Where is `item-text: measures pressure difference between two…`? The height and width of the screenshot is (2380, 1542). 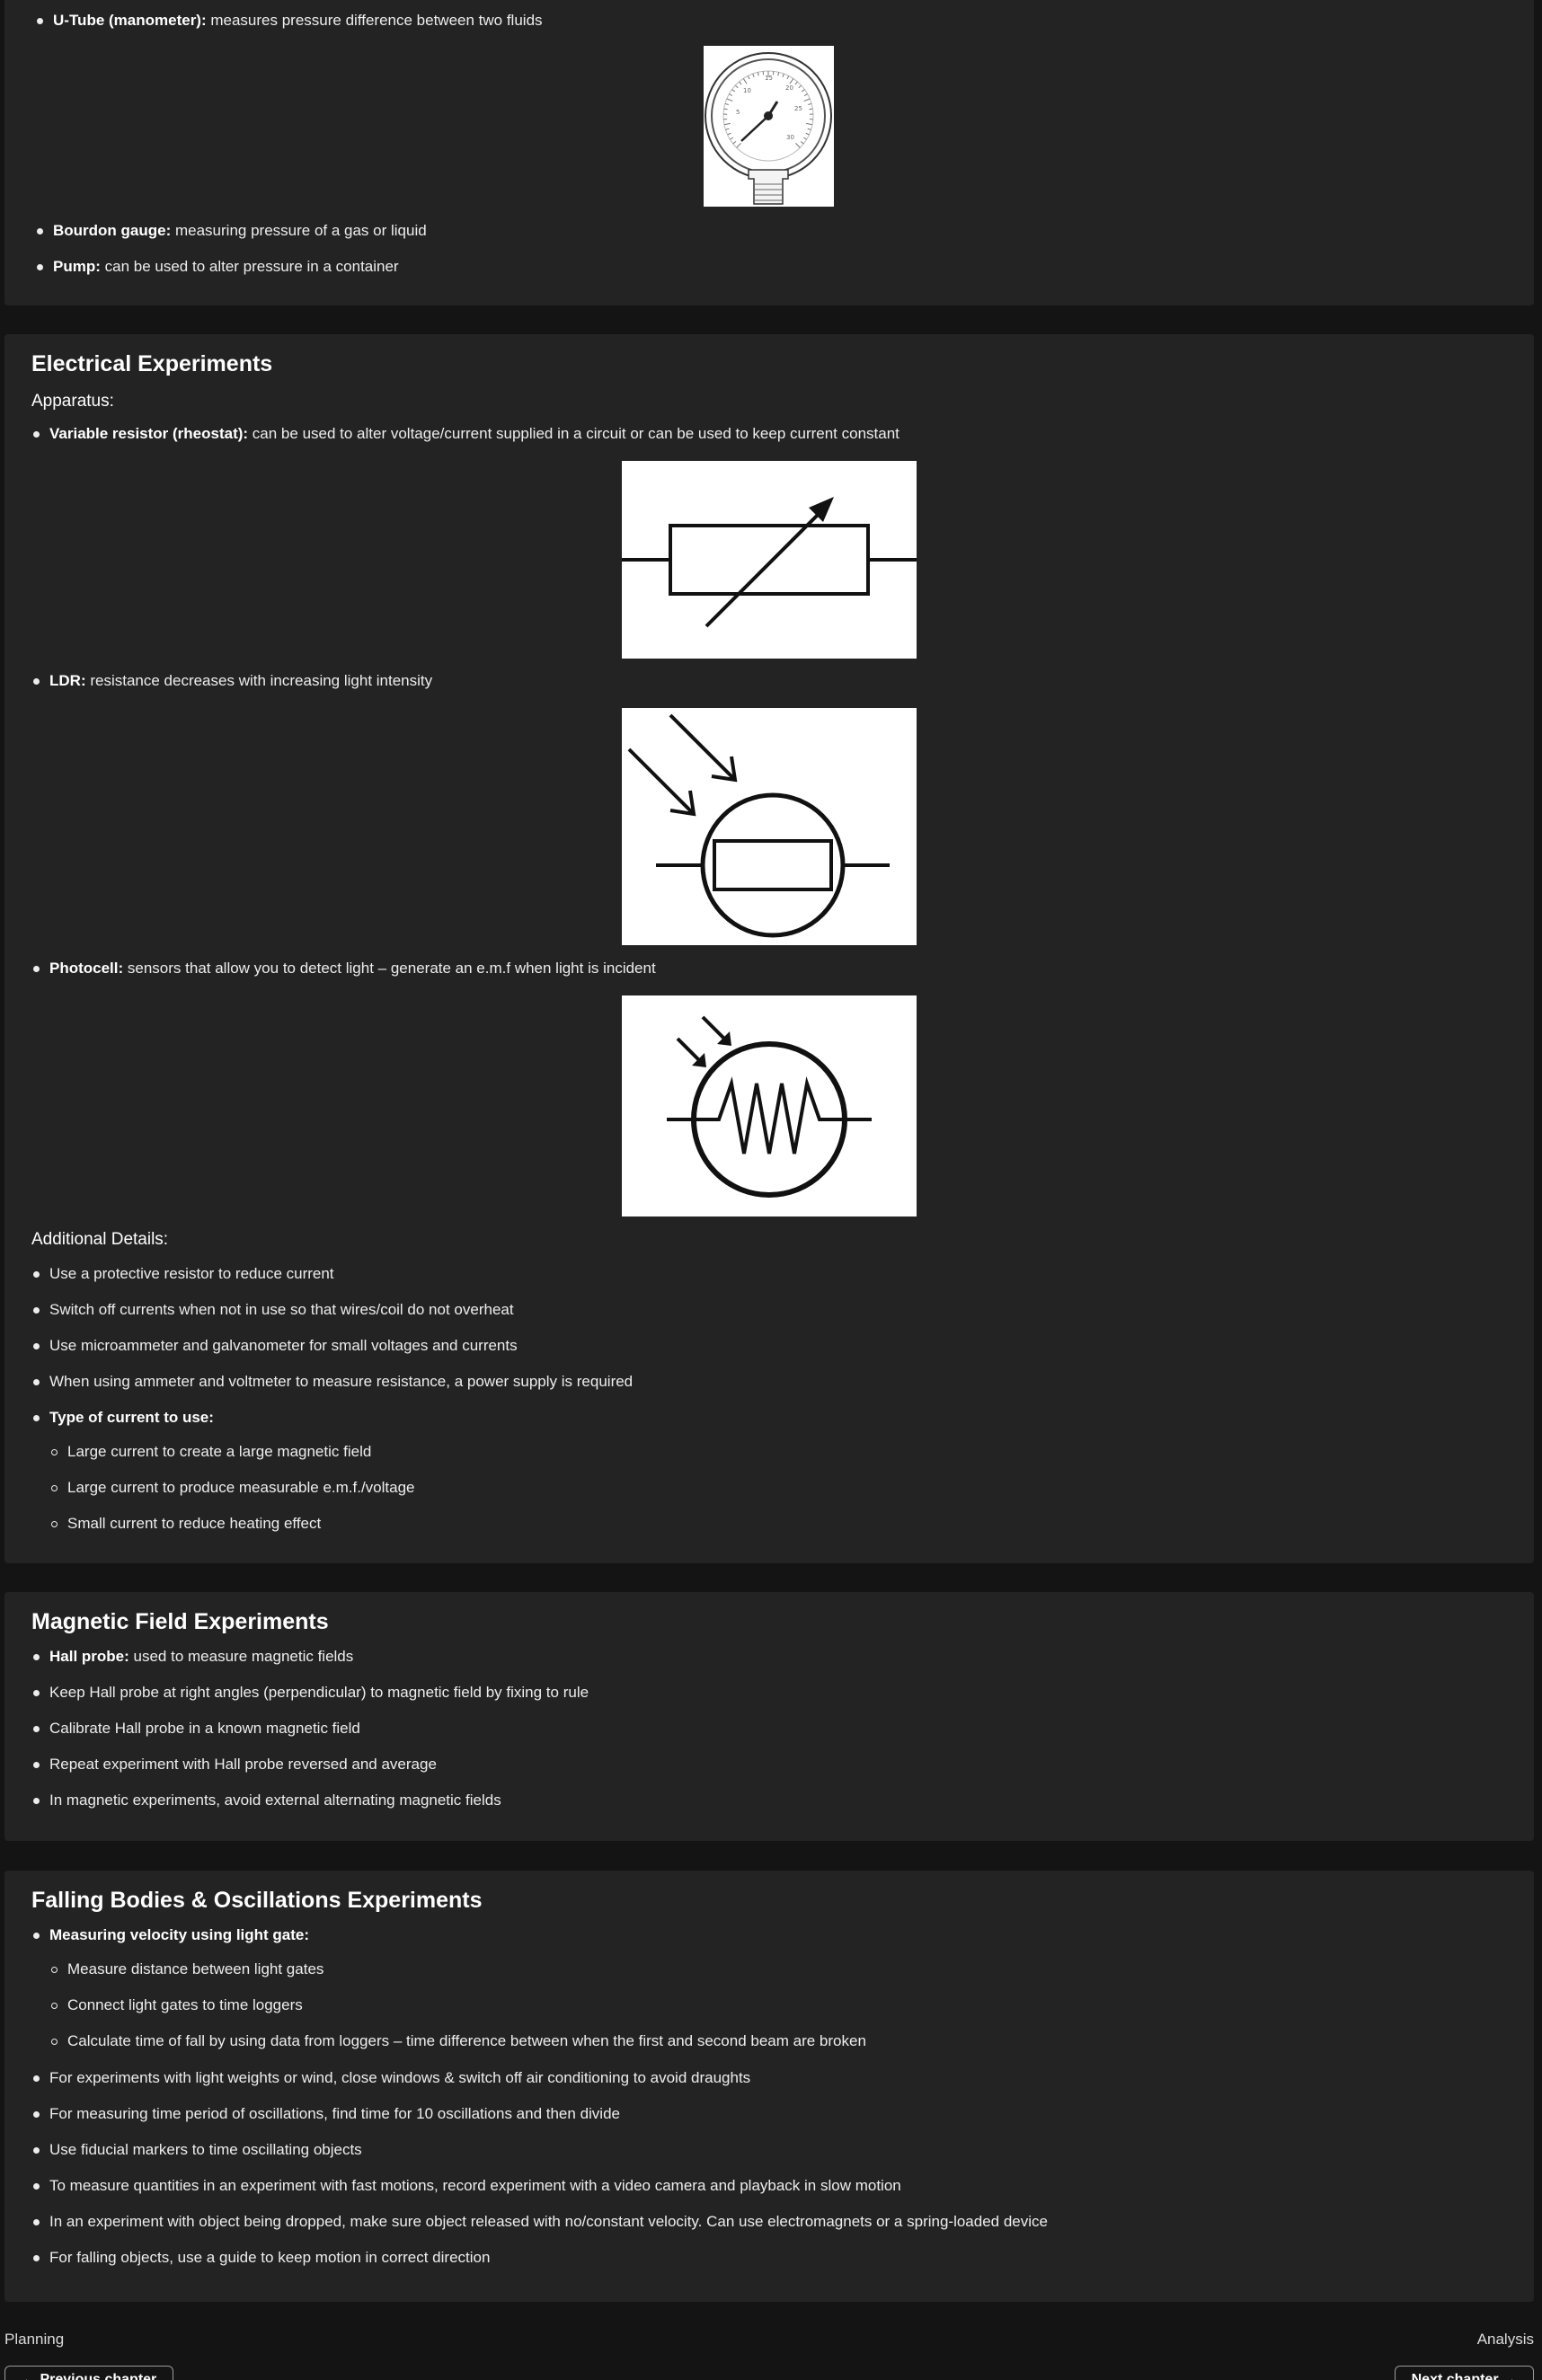
item-text: measures pressure difference between two… is located at coordinates (374, 21).